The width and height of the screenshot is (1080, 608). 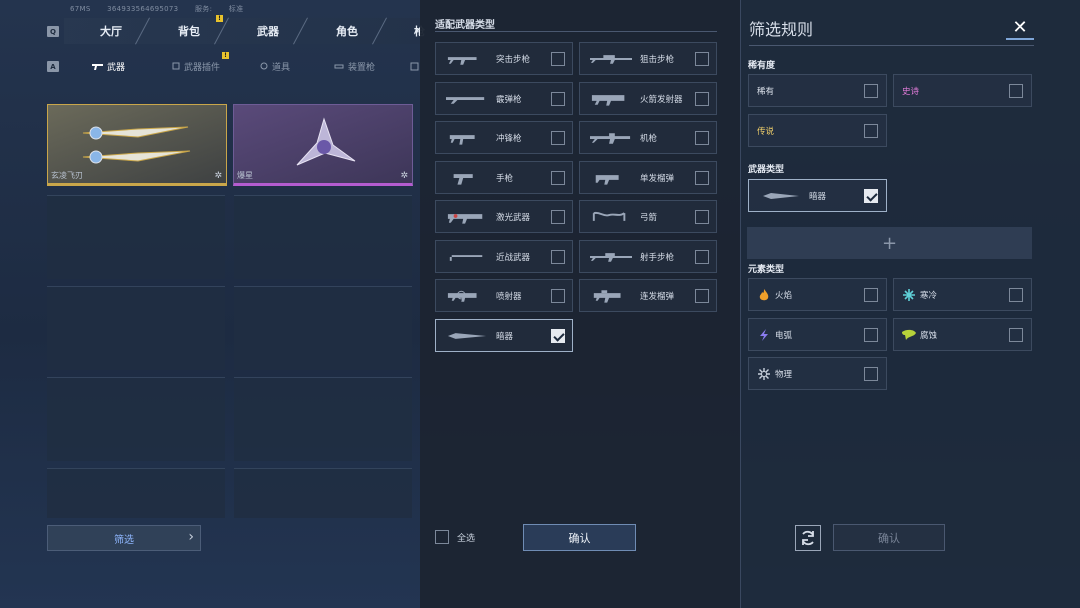 What do you see at coordinates (817, 130) in the screenshot?
I see `rarity-option: 传说` at bounding box center [817, 130].